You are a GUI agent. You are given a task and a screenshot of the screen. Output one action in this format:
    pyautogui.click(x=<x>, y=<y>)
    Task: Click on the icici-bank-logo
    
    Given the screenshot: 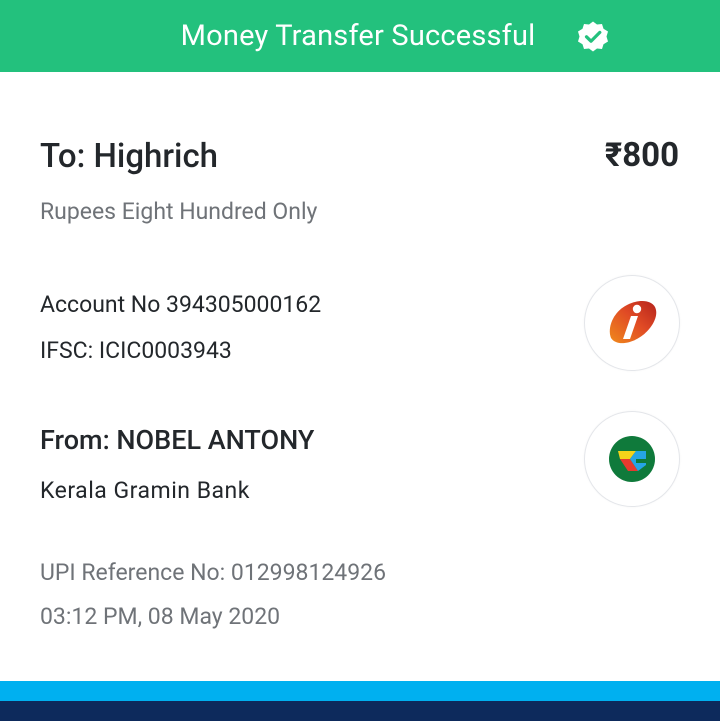 What is the action you would take?
    pyautogui.click(x=632, y=323)
    